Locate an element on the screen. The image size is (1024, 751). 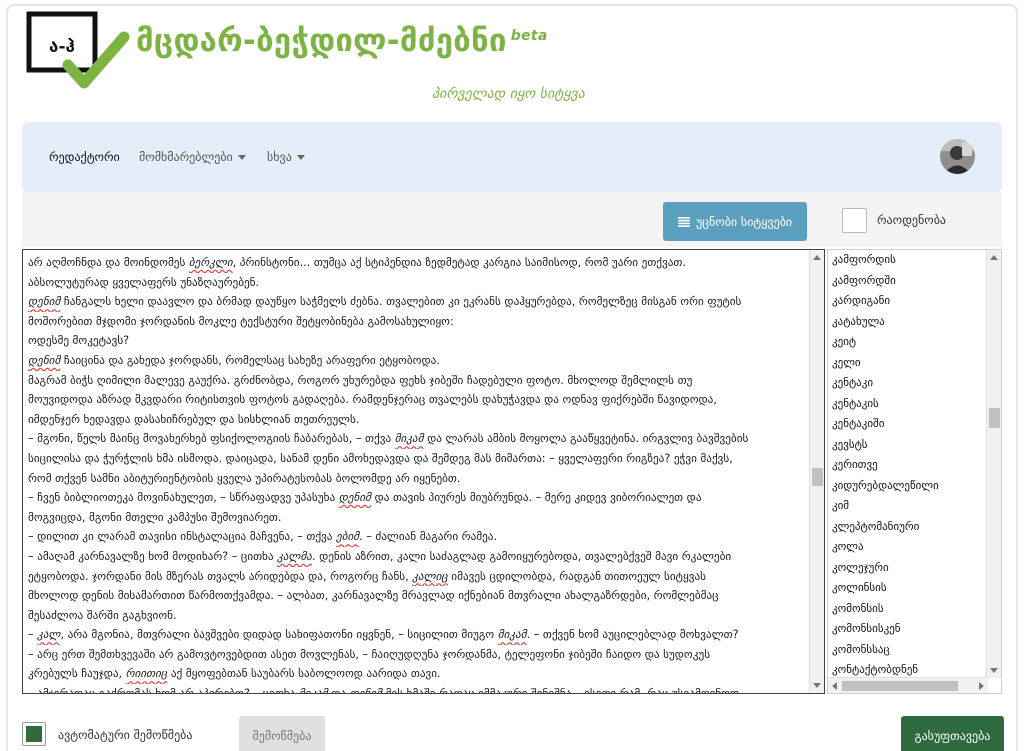
word-list-item: კატახულა is located at coordinates (885, 322).